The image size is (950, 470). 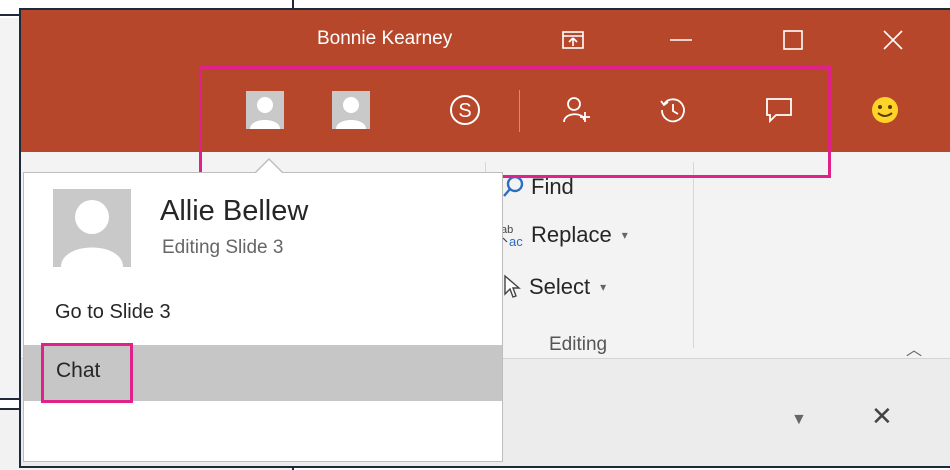 I want to click on find-button: Find, so click(x=537, y=187).